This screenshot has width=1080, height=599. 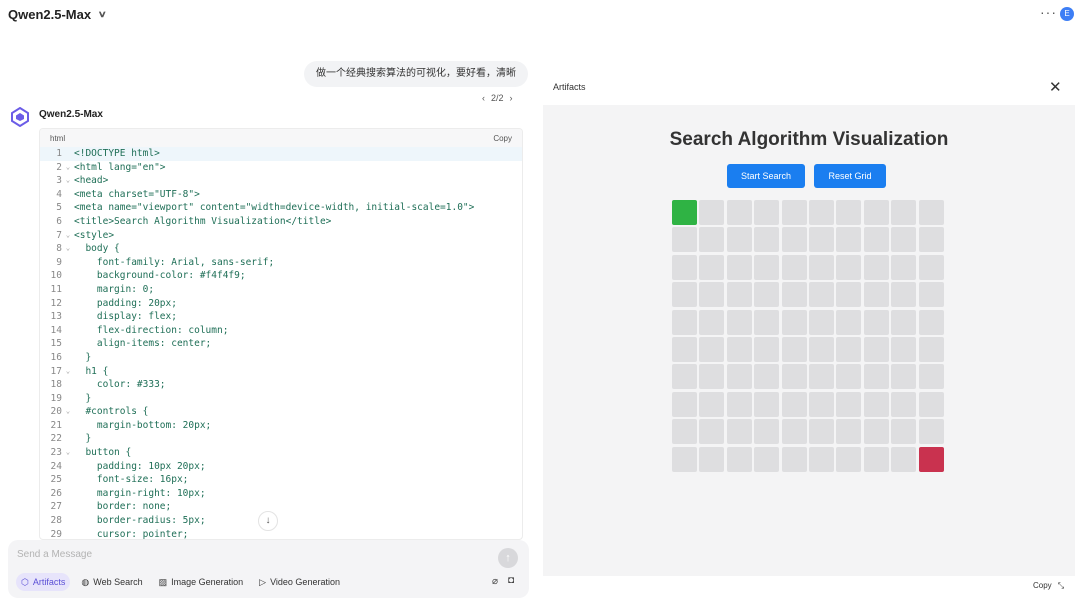 What do you see at coordinates (1055, 87) in the screenshot?
I see `close-icon: ✕` at bounding box center [1055, 87].